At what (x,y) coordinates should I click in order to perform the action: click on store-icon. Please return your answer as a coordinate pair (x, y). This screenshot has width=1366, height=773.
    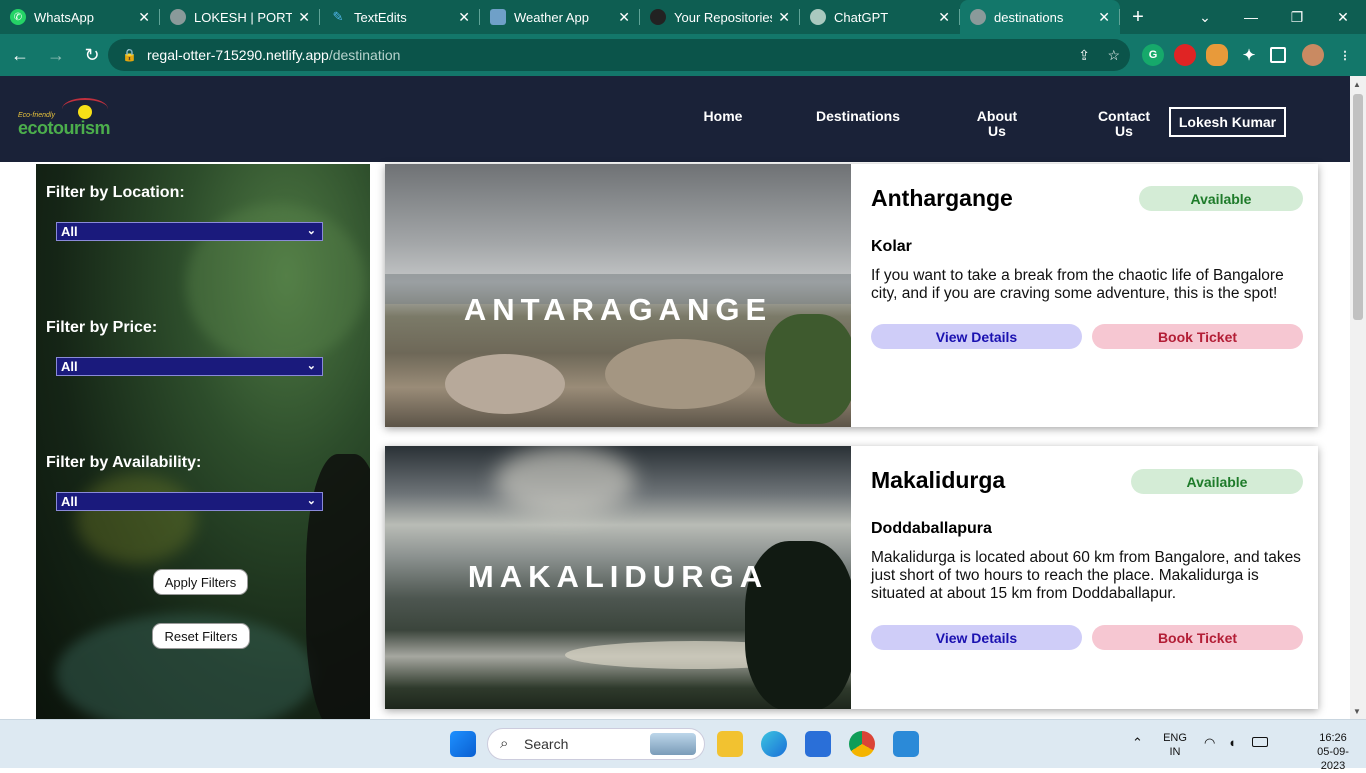
    Looking at the image, I should click on (818, 744).